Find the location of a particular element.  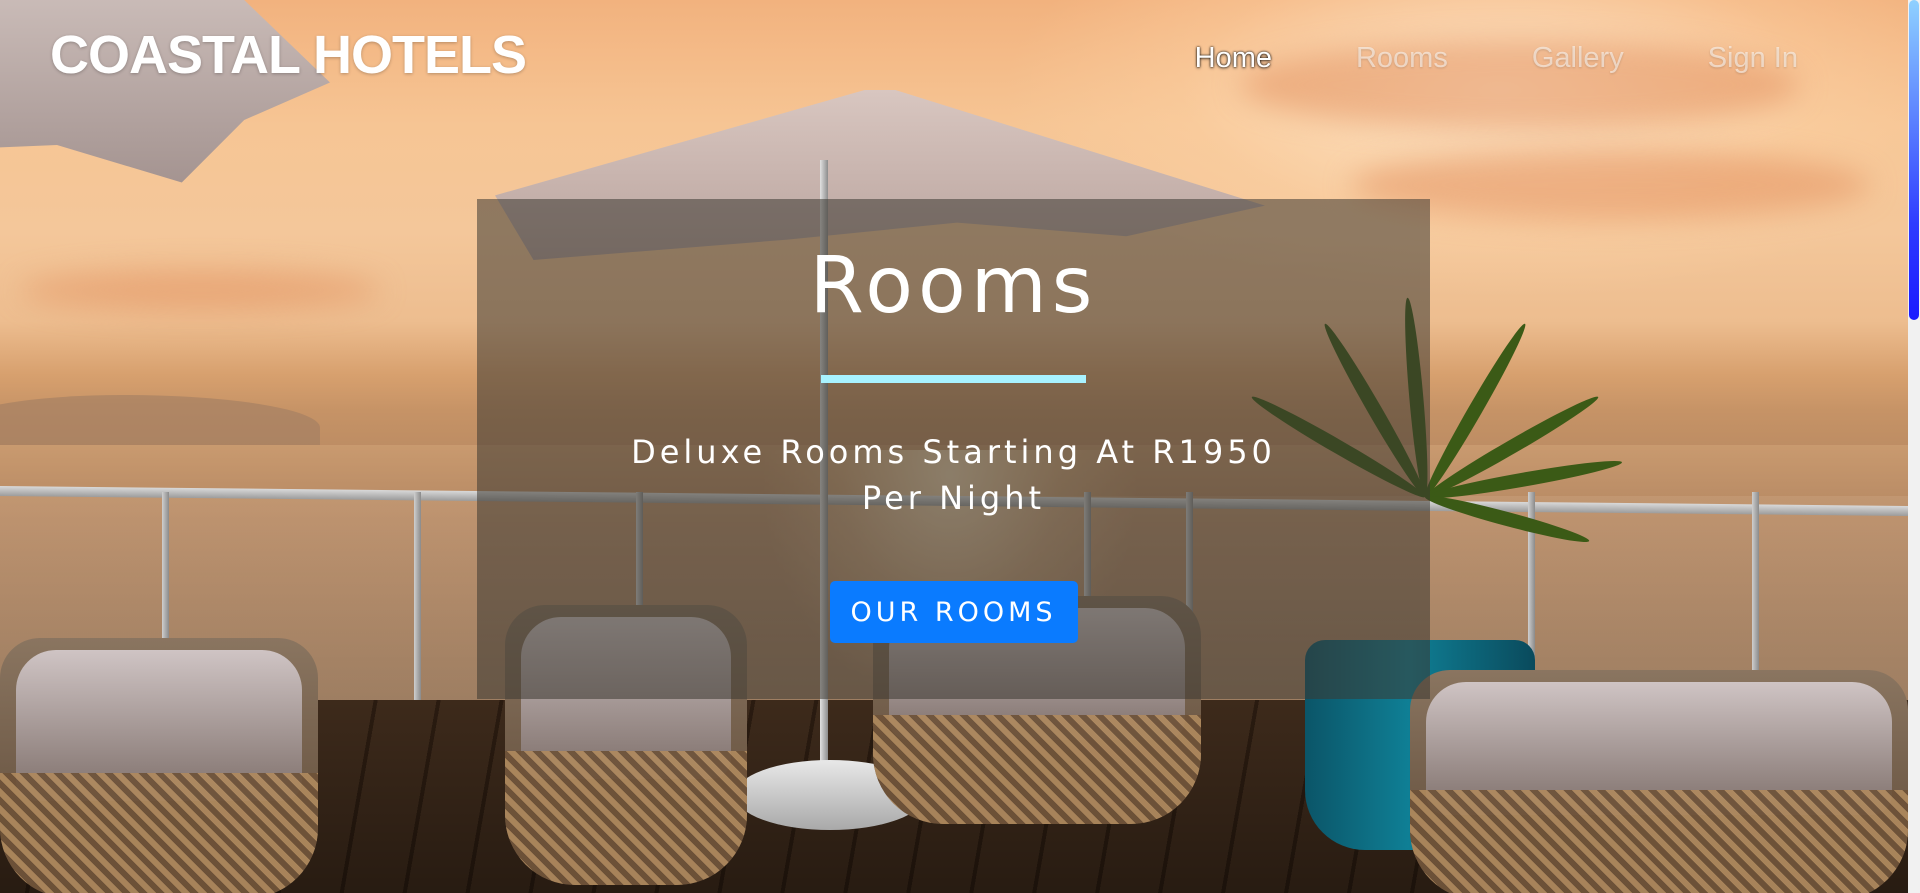

nav-rooms-link: Rooms is located at coordinates (1402, 58).